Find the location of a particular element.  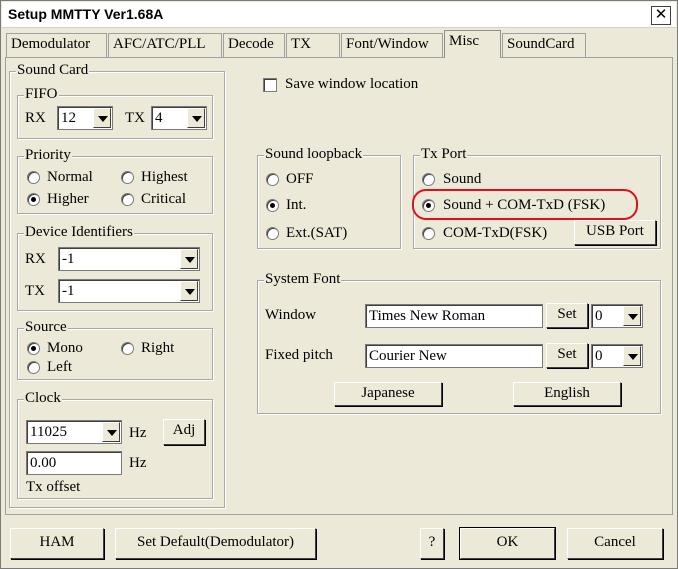

source-legend: Source is located at coordinates (46, 327).